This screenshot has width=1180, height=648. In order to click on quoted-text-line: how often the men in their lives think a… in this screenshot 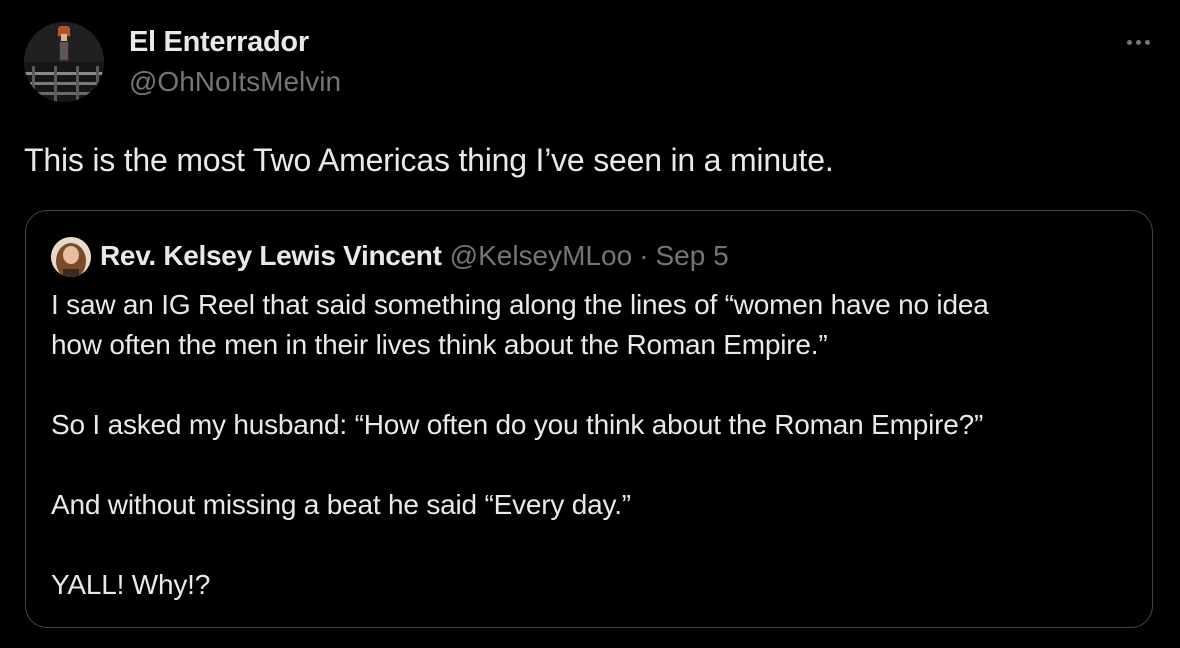, I will do `click(439, 344)`.